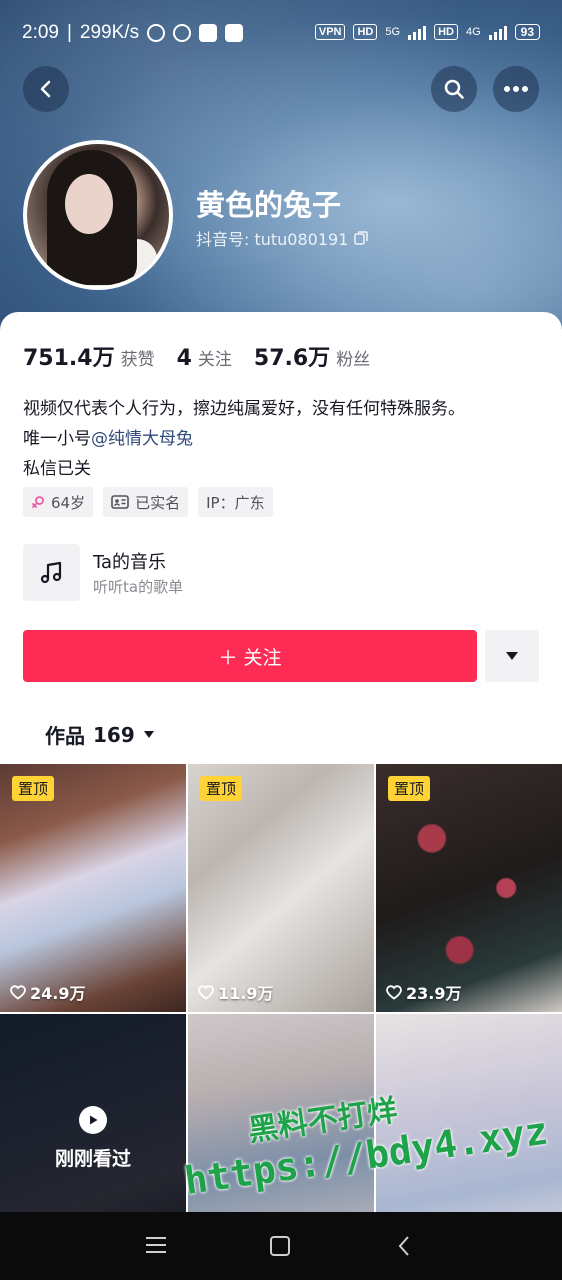 This screenshot has height=1280, width=562. I want to click on search-button, so click(454, 89).